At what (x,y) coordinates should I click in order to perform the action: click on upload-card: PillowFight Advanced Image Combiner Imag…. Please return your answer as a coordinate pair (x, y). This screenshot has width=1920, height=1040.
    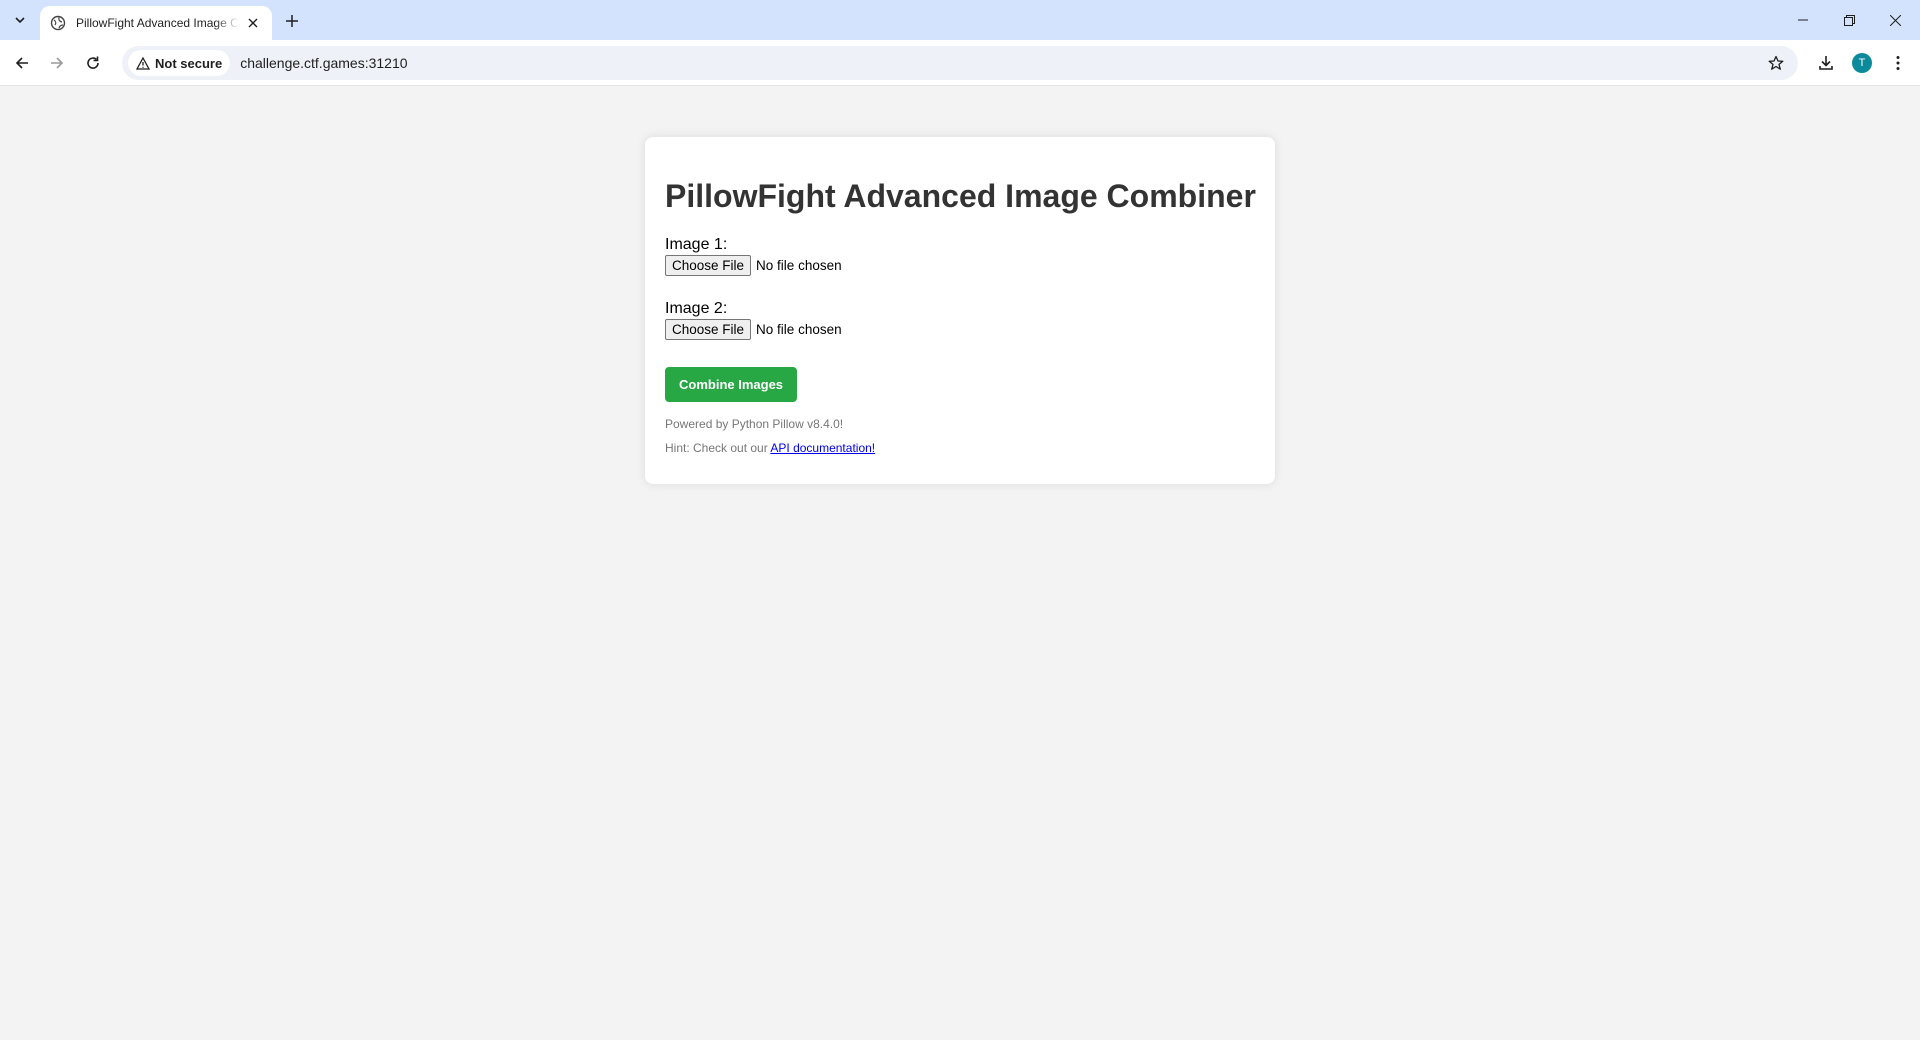
    Looking at the image, I should click on (960, 310).